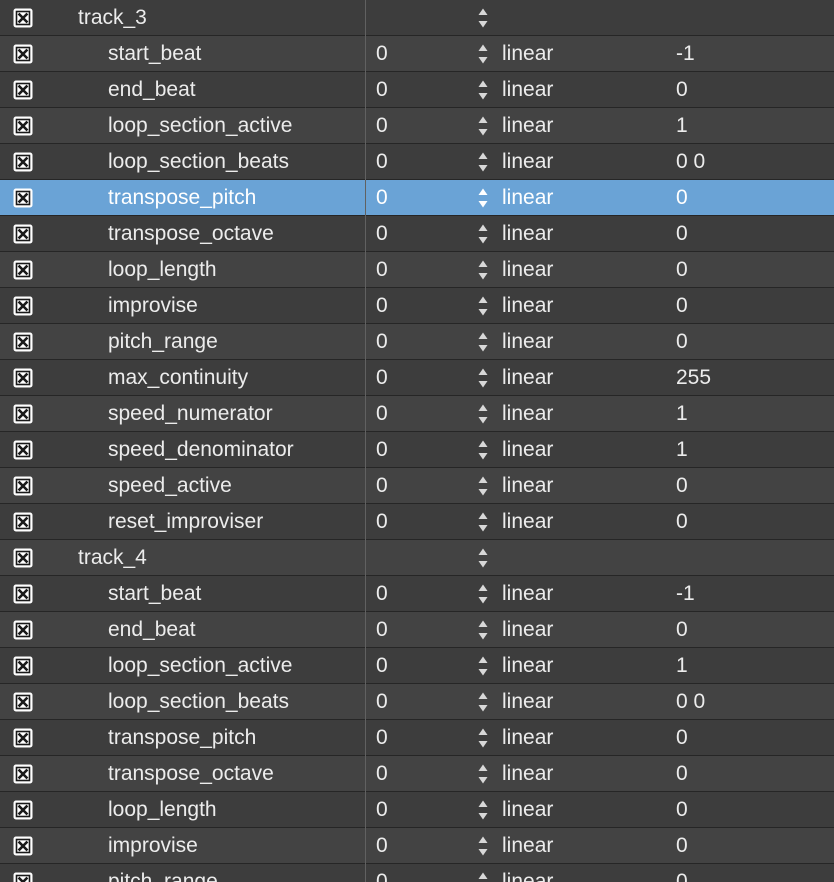 Image resolution: width=834 pixels, height=882 pixels. Describe the element at coordinates (417, 666) in the screenshot. I see `parameter-row: loop_section_active 0 linear 1` at that location.